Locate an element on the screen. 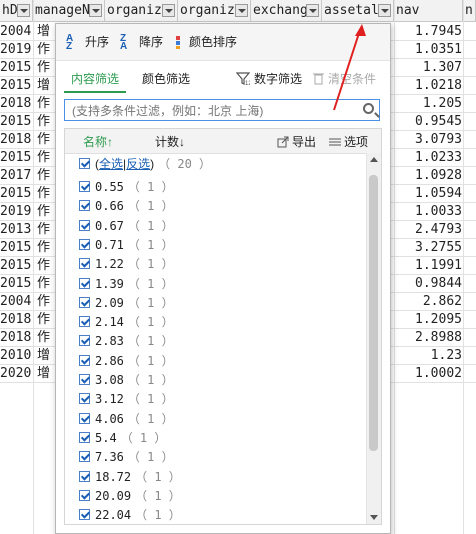 The image size is (476, 534). list-item: 0.55 （ 1 ） is located at coordinates (126, 187).